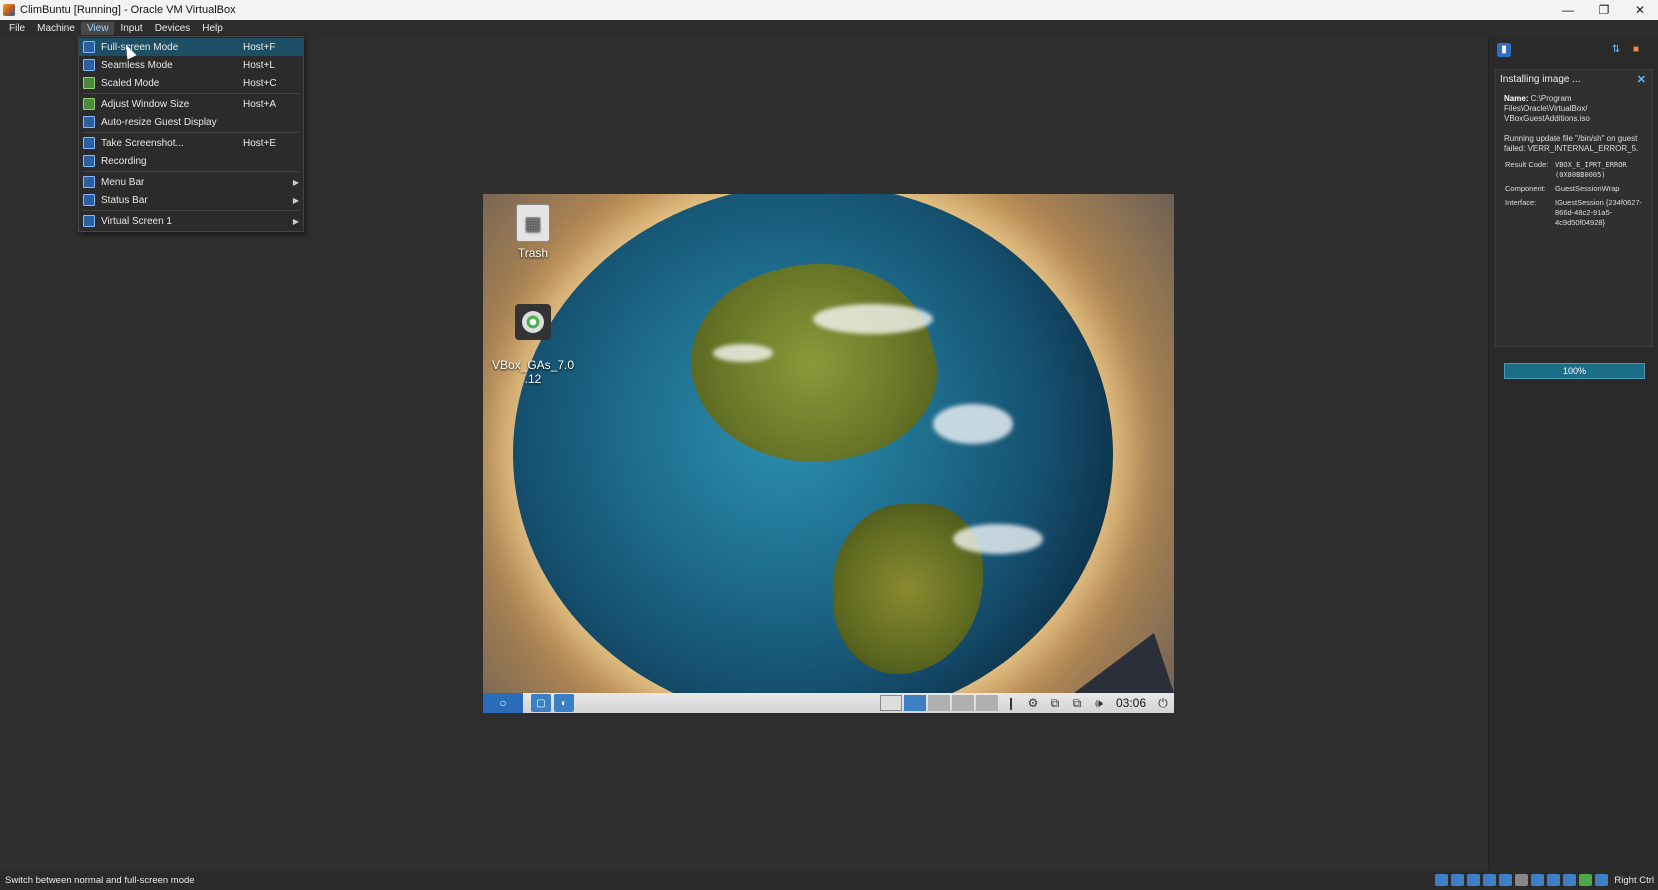  I want to click on progress-label: 100%, so click(1574, 371).